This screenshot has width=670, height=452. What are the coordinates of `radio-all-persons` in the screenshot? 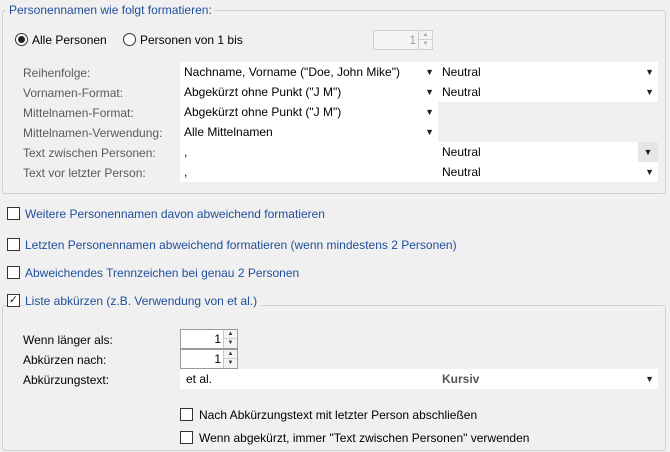 It's located at (21, 39).